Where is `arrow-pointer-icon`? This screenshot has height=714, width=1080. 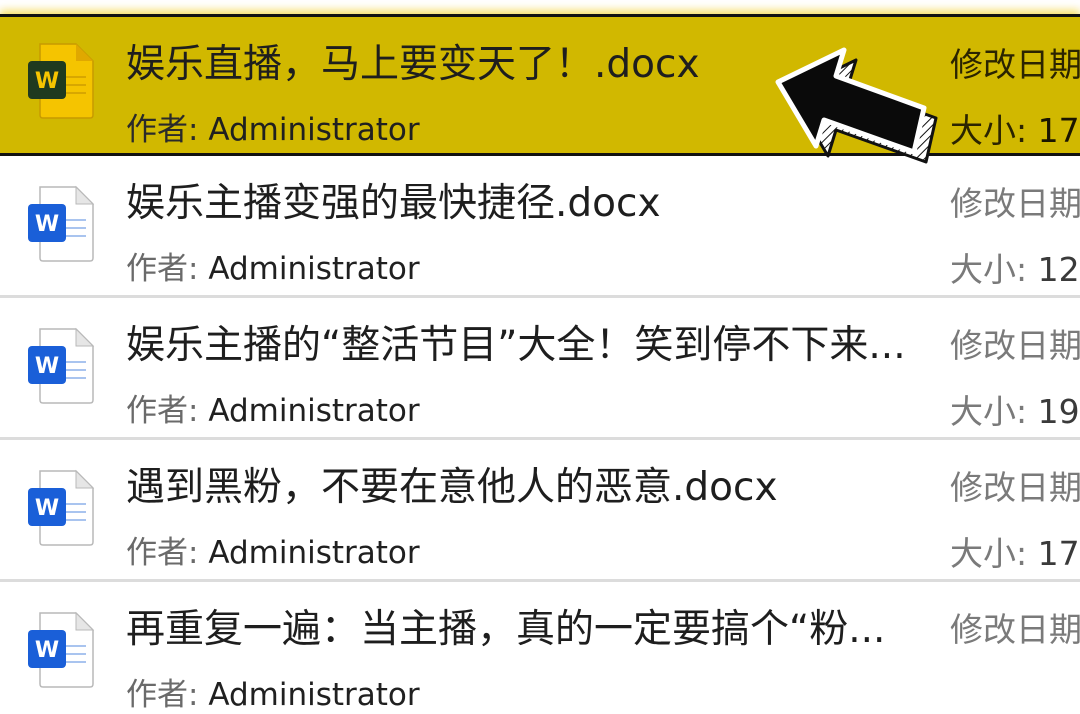 arrow-pointer-icon is located at coordinates (856, 105).